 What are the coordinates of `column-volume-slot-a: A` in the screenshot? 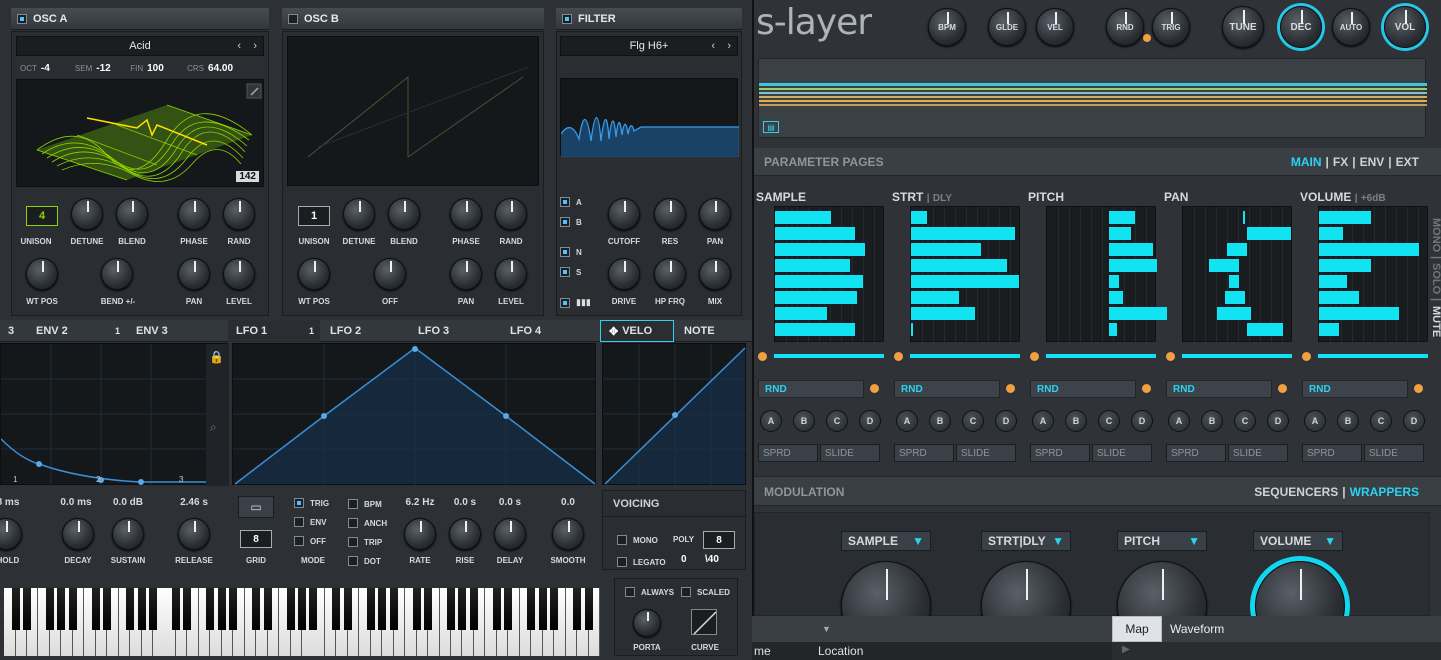 It's located at (1315, 421).